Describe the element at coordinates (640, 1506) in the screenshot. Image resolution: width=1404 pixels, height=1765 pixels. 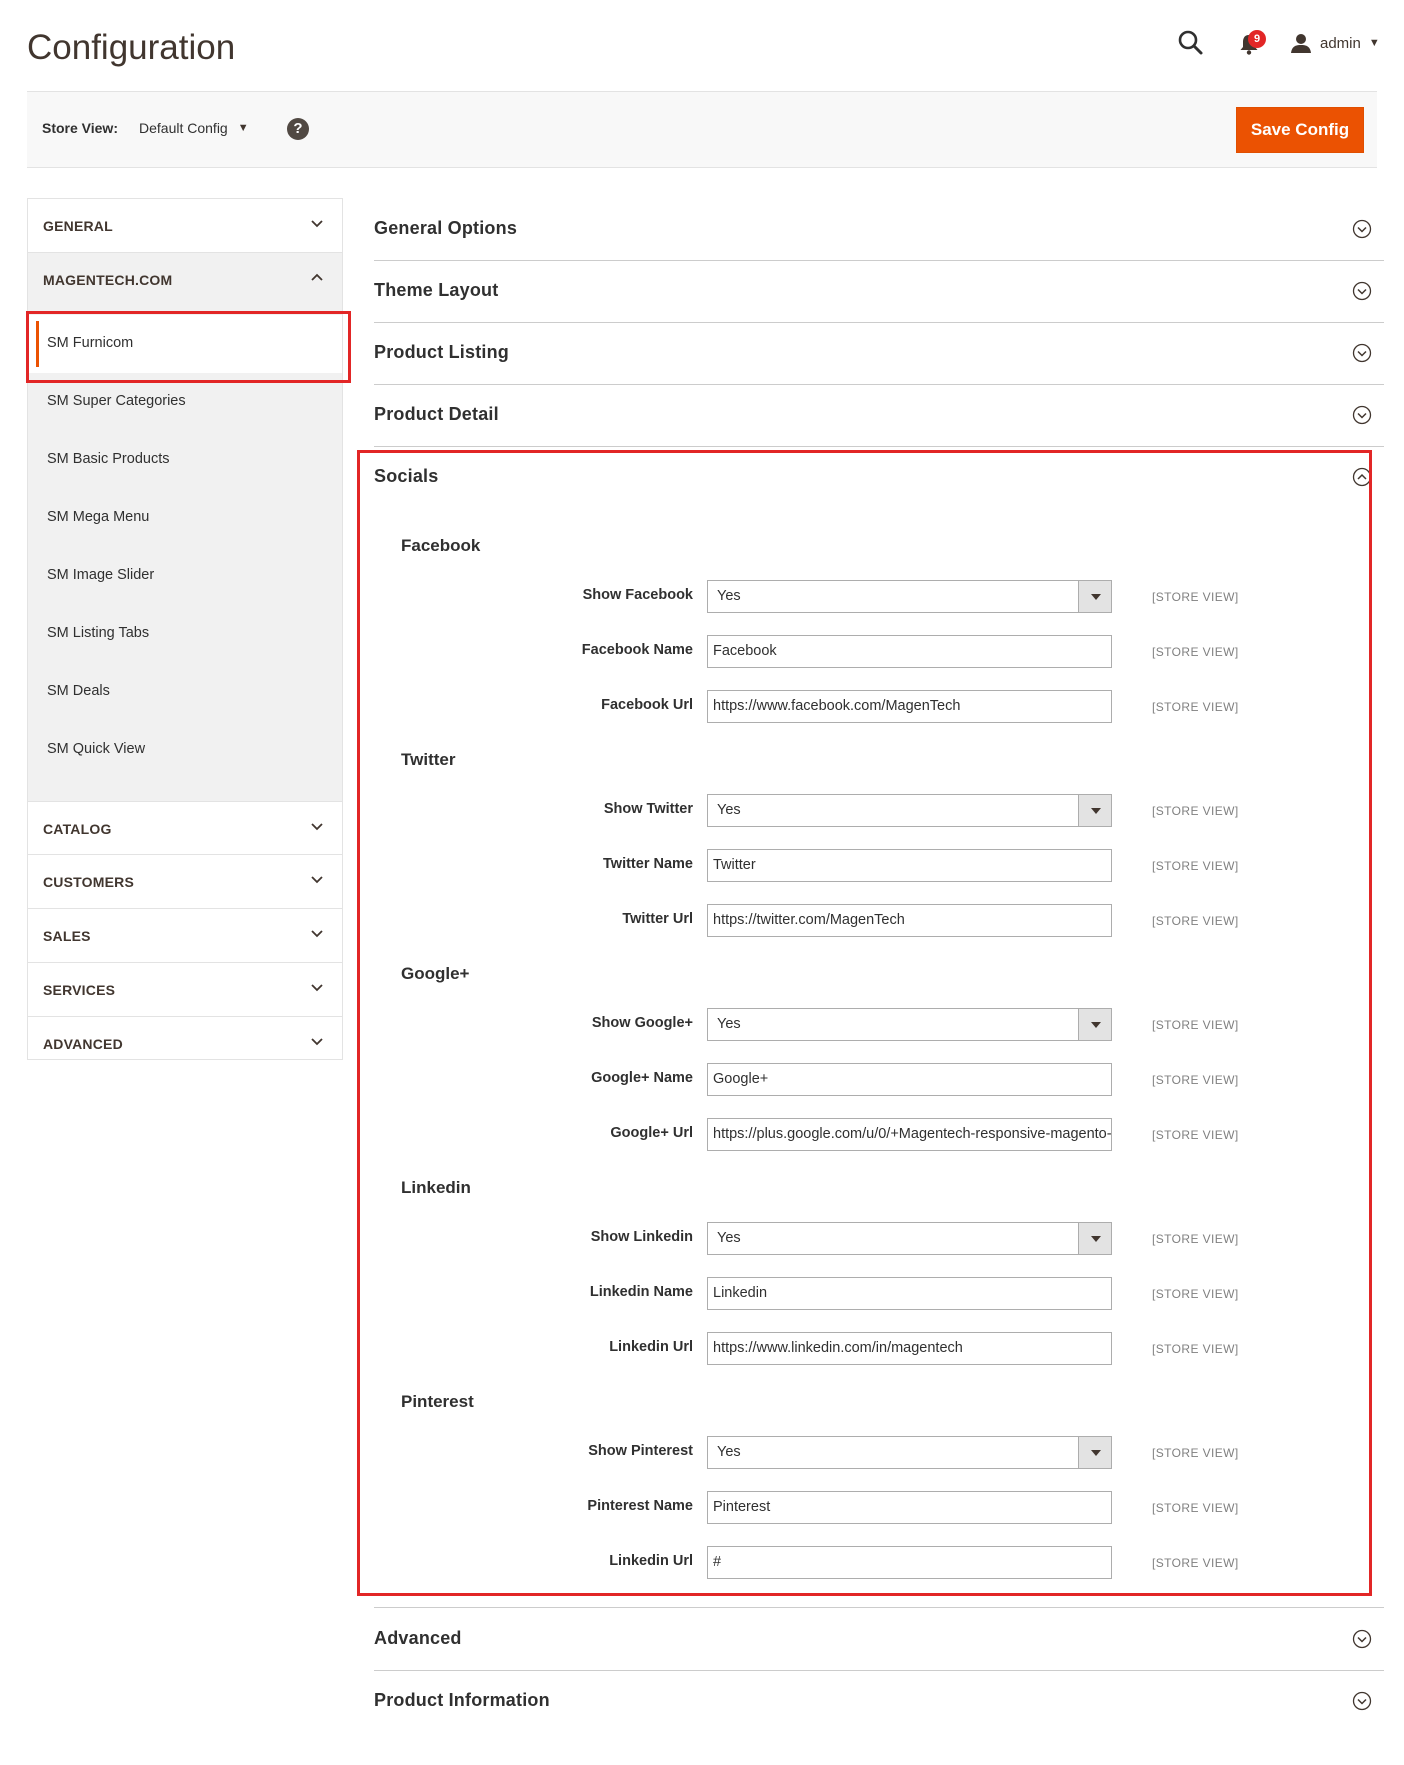
I see `field-label: Pinterest Name` at that location.